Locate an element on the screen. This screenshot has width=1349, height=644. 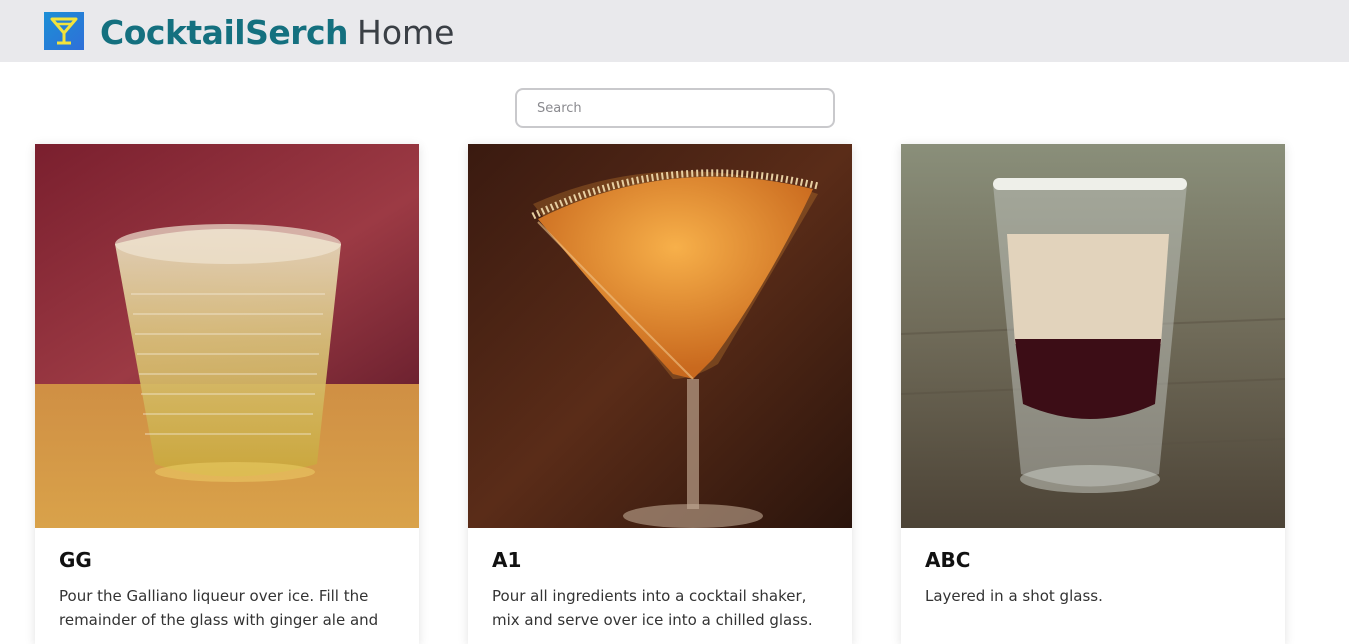
search-input is located at coordinates (675, 108).